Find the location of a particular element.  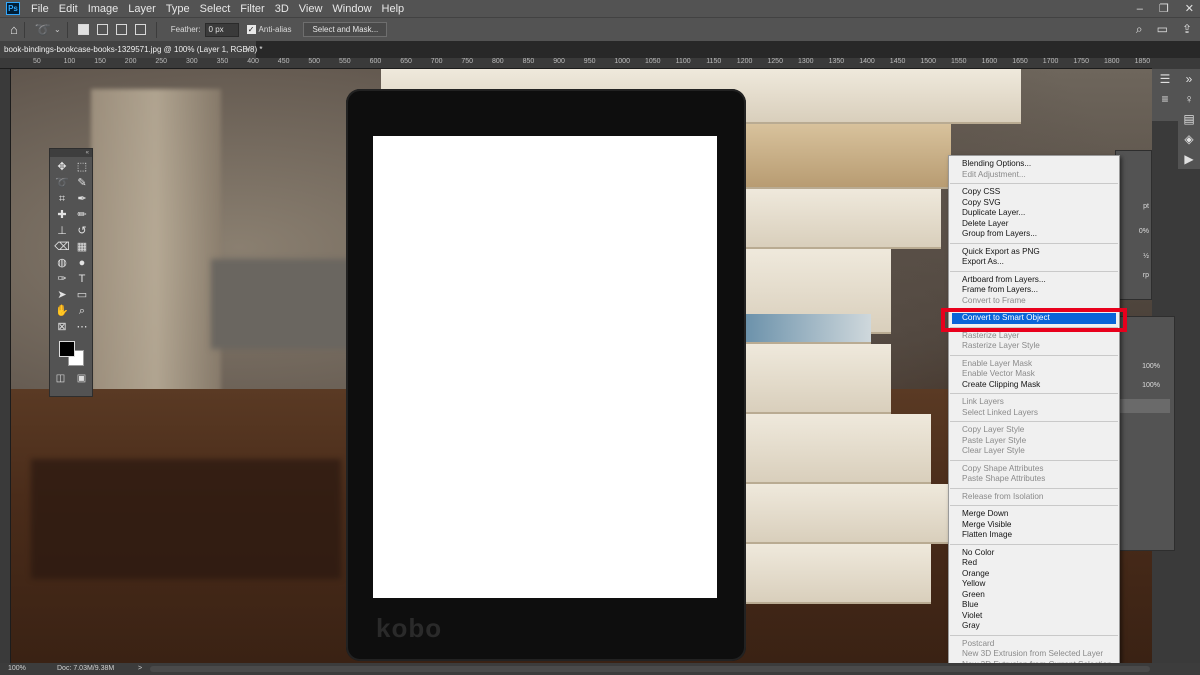

menu-item-paste-shape-attributes: Paste Shape Attributes is located at coordinates (1004, 478).